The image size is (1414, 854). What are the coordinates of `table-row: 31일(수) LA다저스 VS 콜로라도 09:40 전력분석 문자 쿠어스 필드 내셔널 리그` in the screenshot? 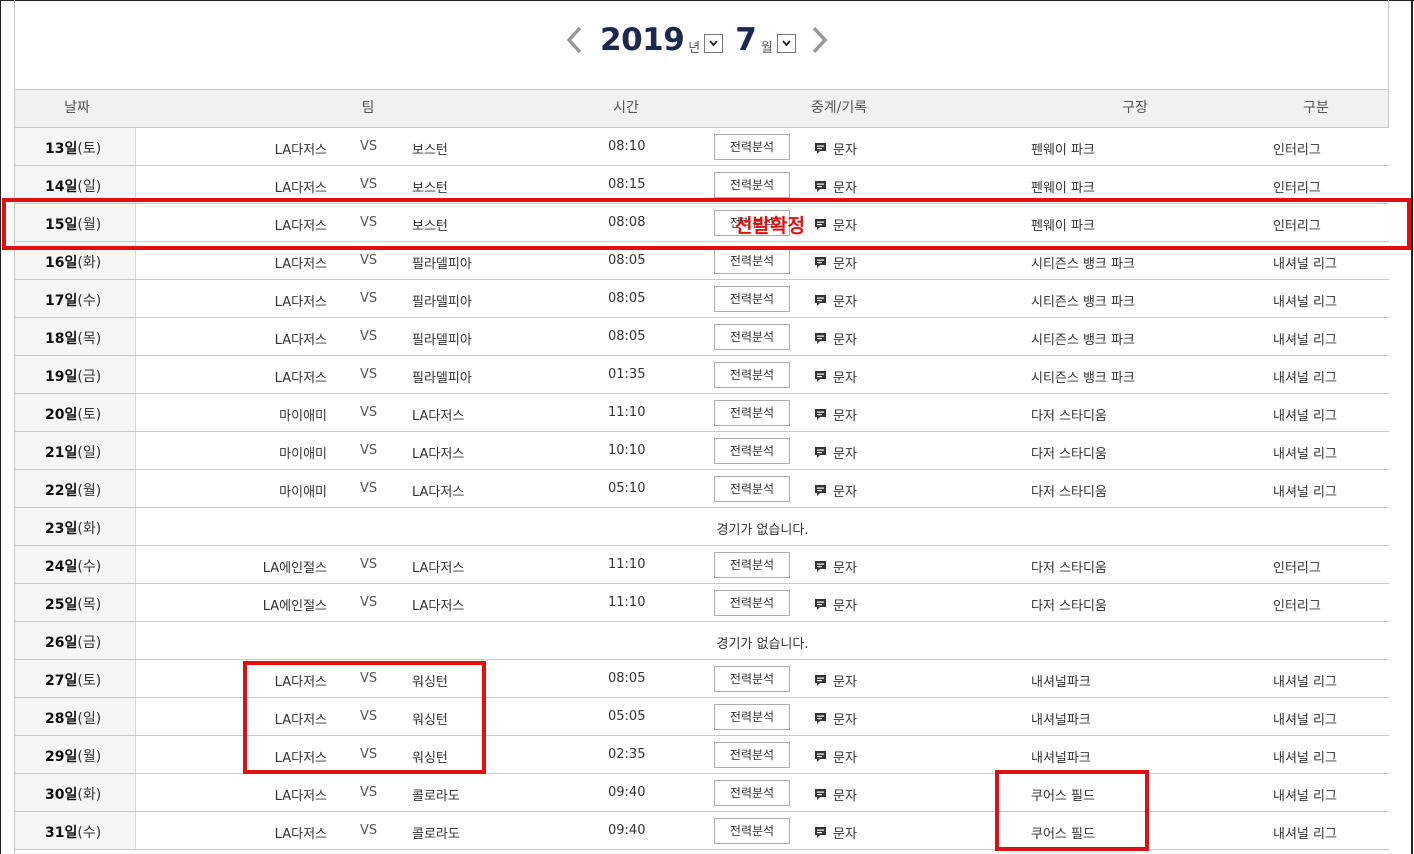 It's located at (702, 831).